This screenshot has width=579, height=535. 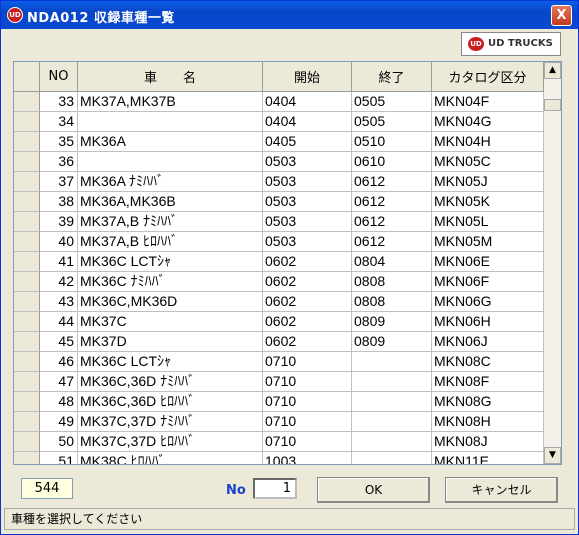 I want to click on cell-vehicle-name: MK37A,B ﾅﾐﾊﾊﾞ, so click(x=170, y=222).